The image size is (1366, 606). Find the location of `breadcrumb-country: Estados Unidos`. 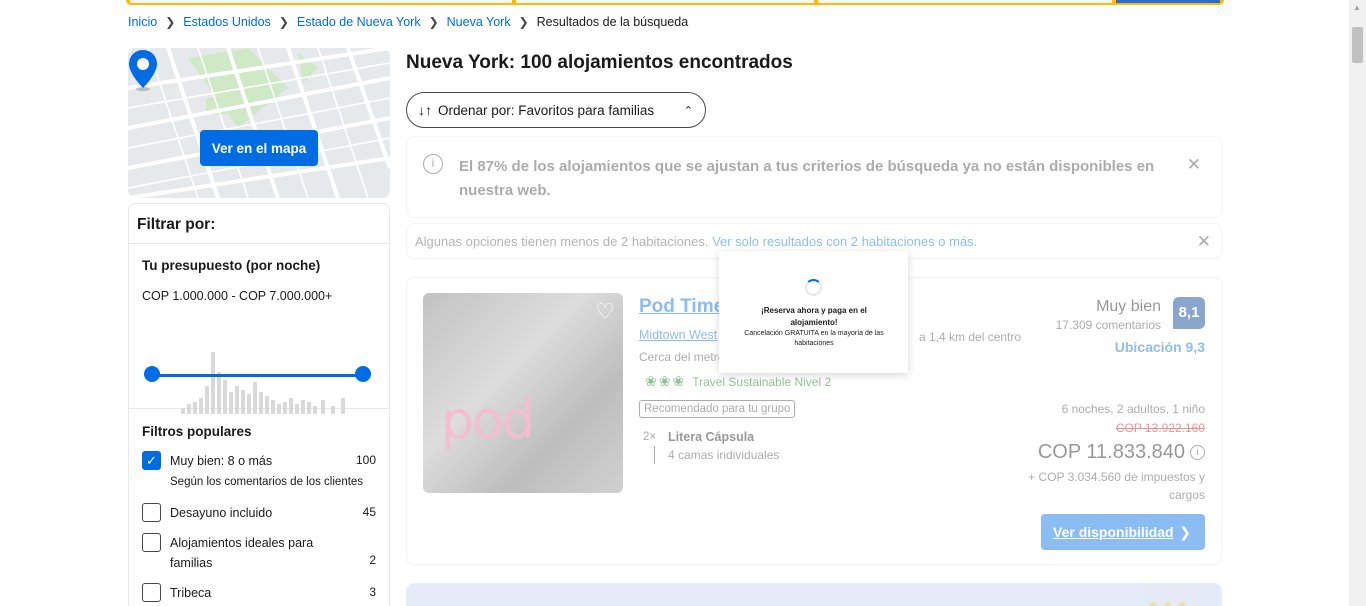

breadcrumb-country: Estados Unidos is located at coordinates (227, 22).